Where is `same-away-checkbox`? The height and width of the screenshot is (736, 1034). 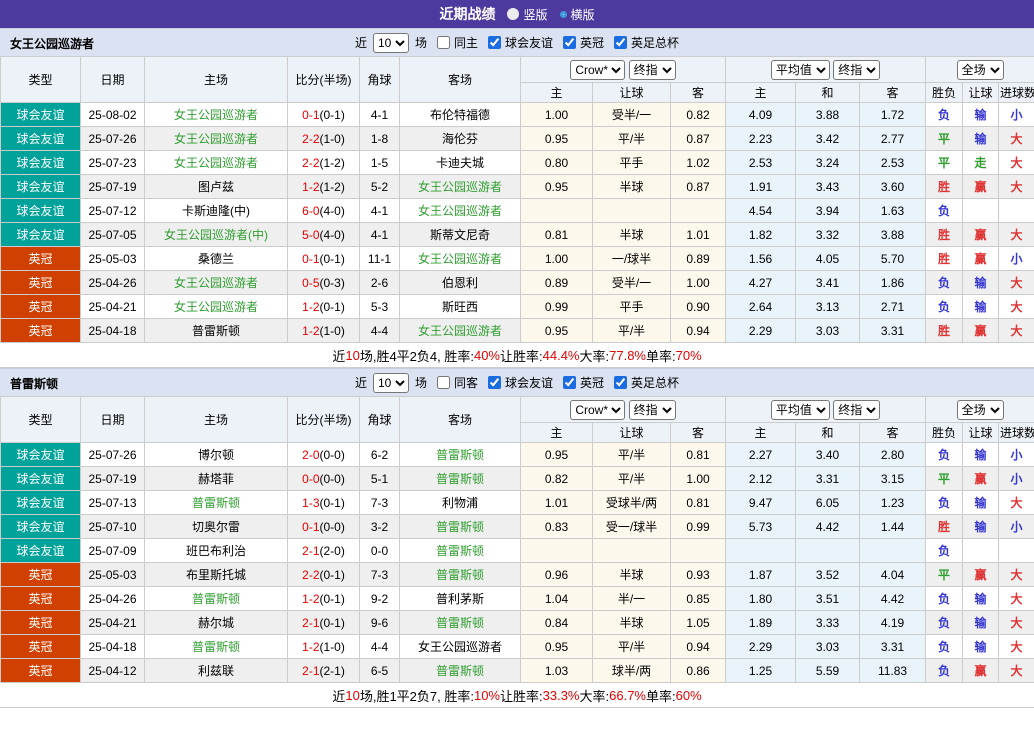
same-away-checkbox is located at coordinates (443, 382).